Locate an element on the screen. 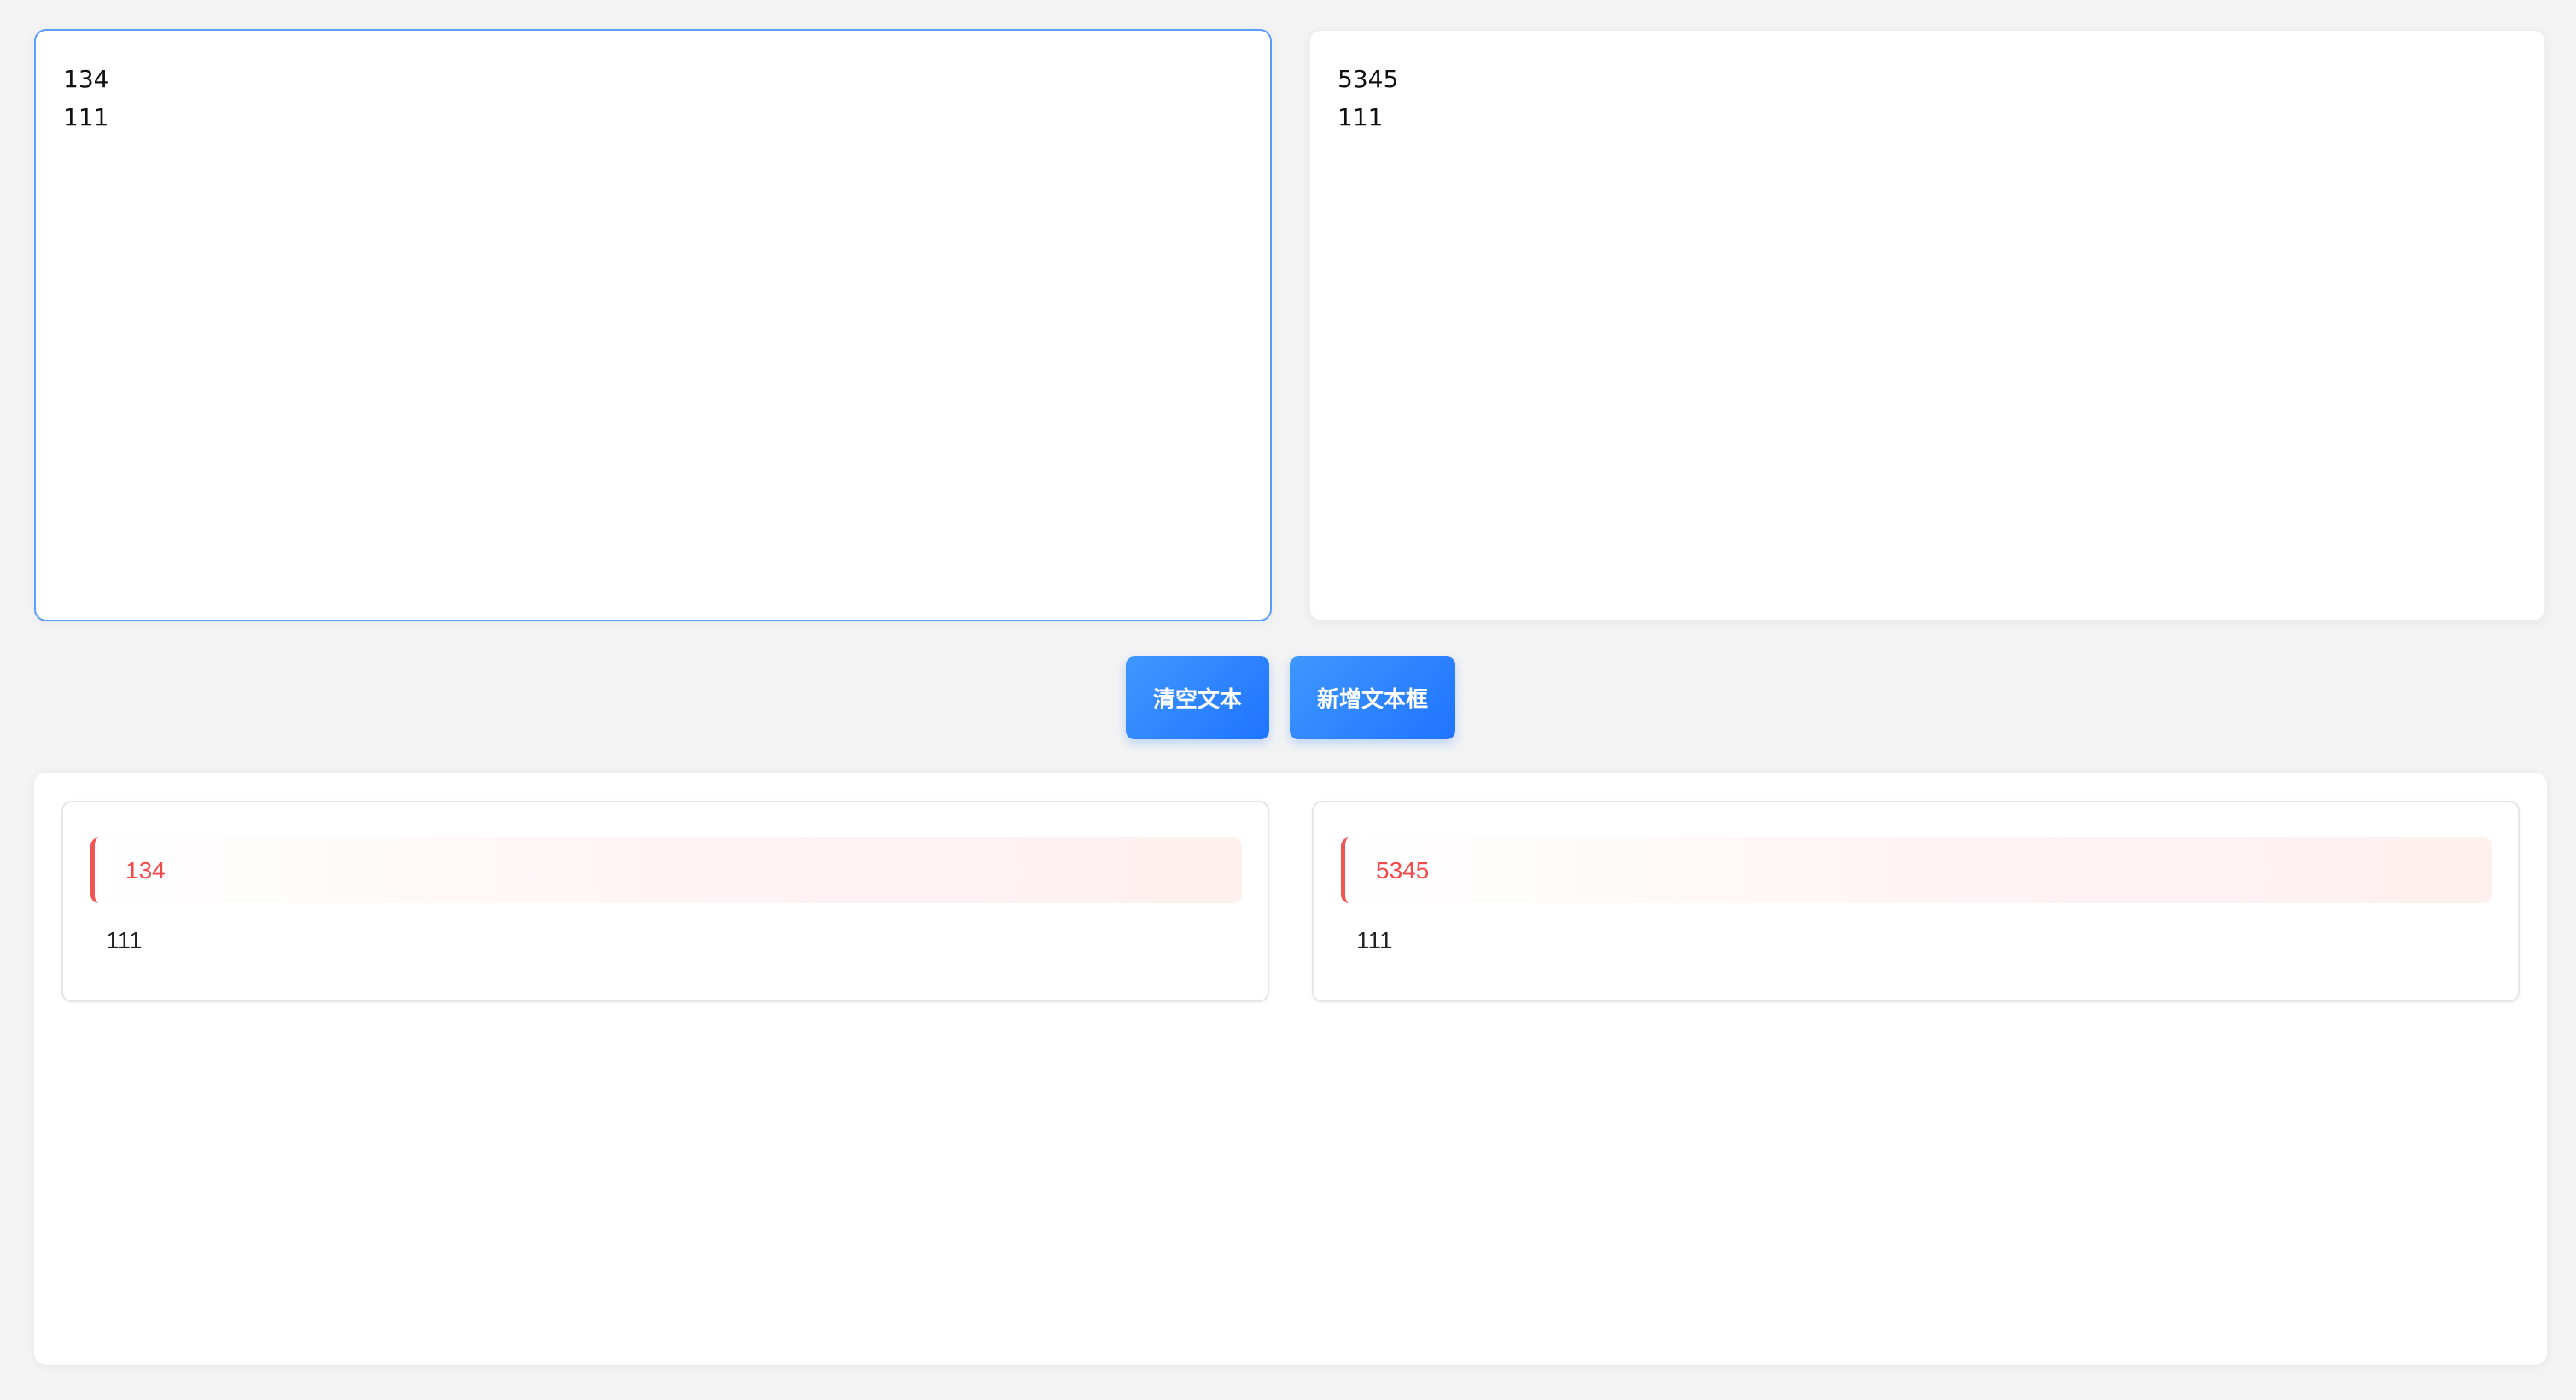  diff-changed-line: 5345 is located at coordinates (1916, 870).